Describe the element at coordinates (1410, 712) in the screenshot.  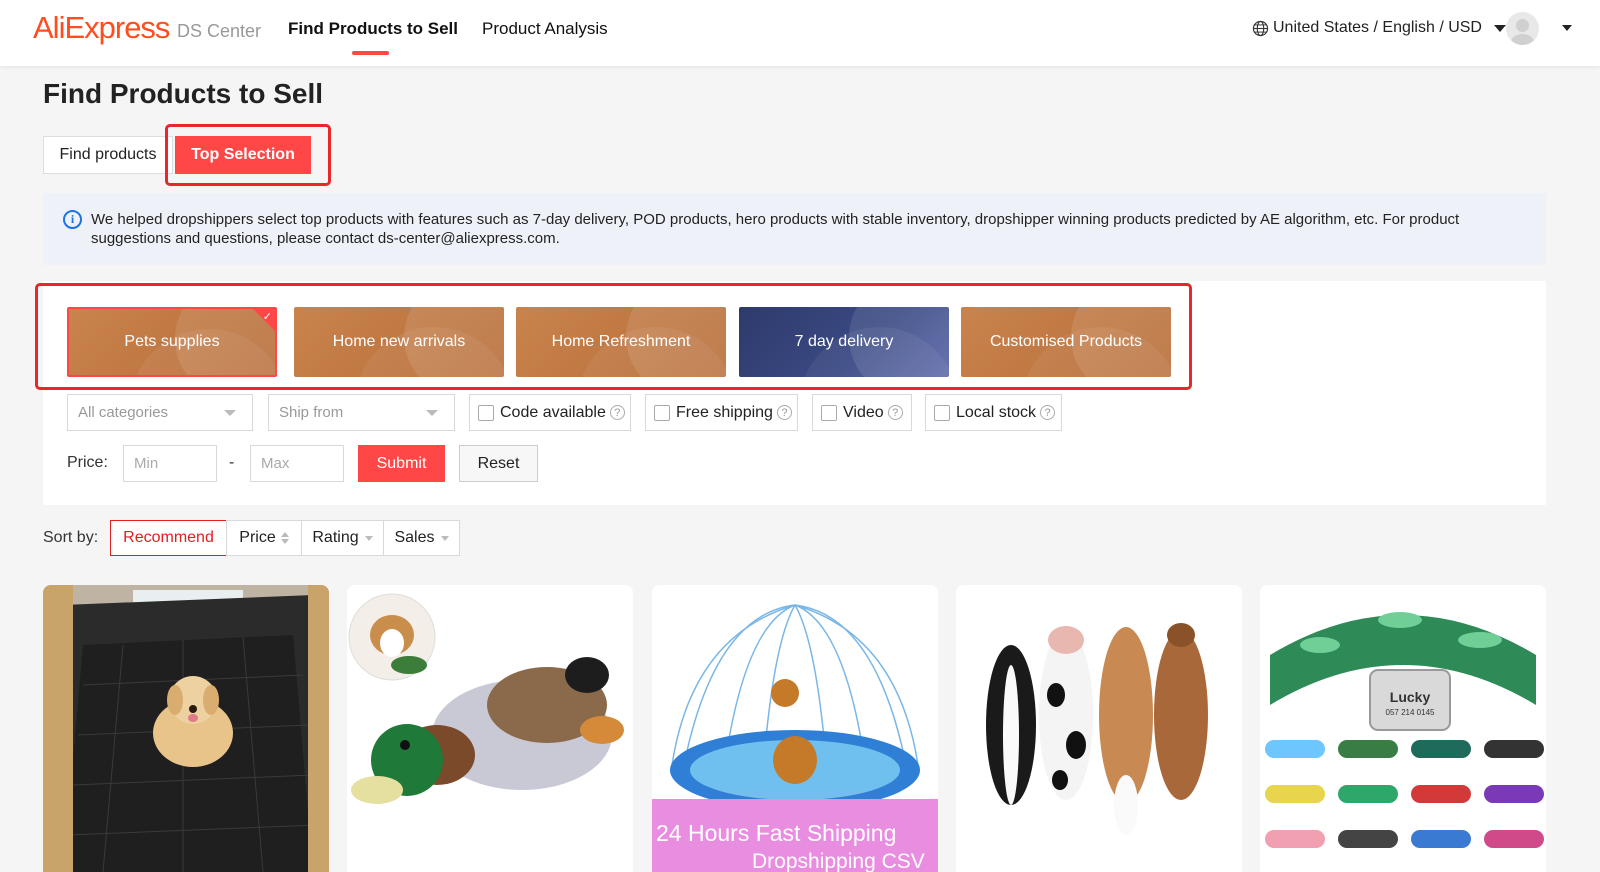
I see `collar-tag-number: 057 214 0145` at that location.